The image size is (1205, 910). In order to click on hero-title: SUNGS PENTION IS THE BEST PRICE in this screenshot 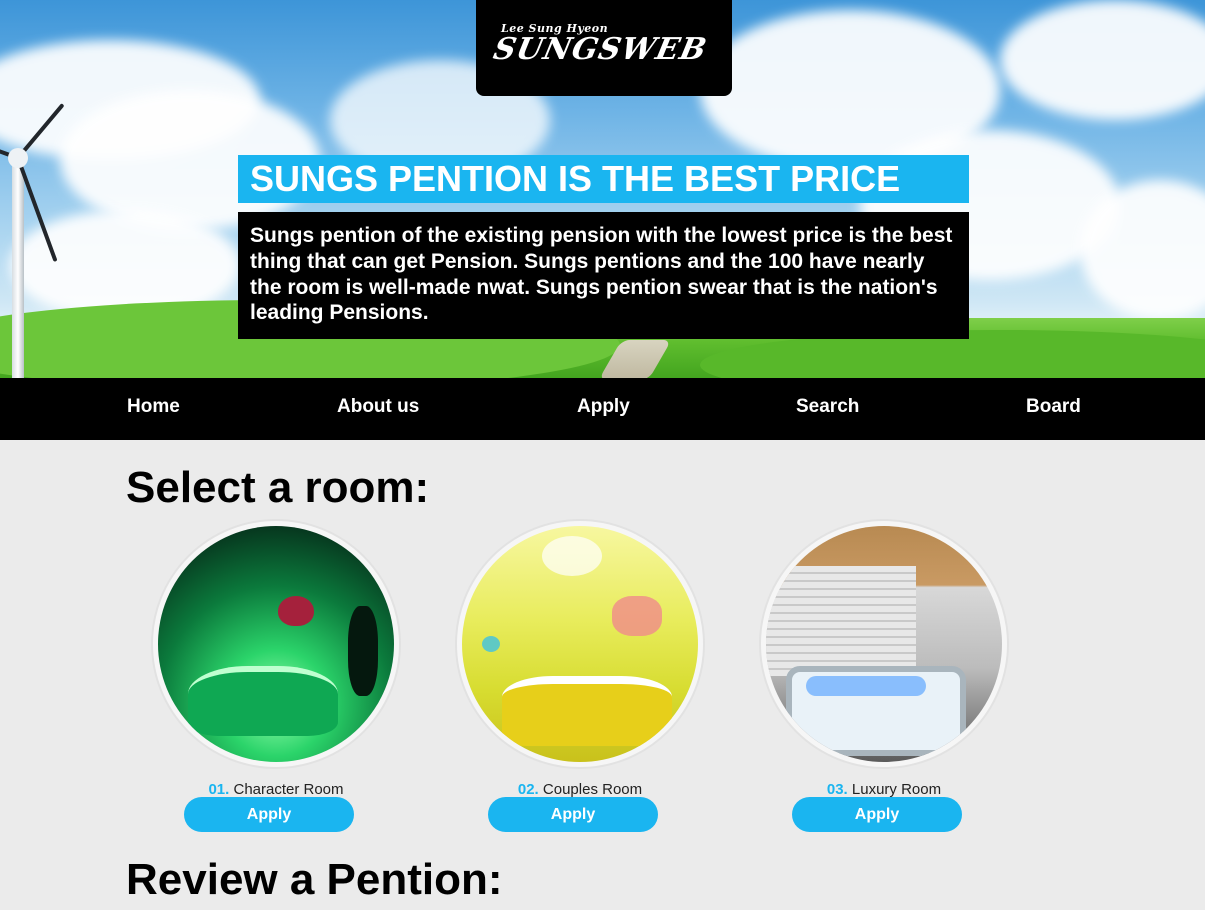, I will do `click(603, 179)`.